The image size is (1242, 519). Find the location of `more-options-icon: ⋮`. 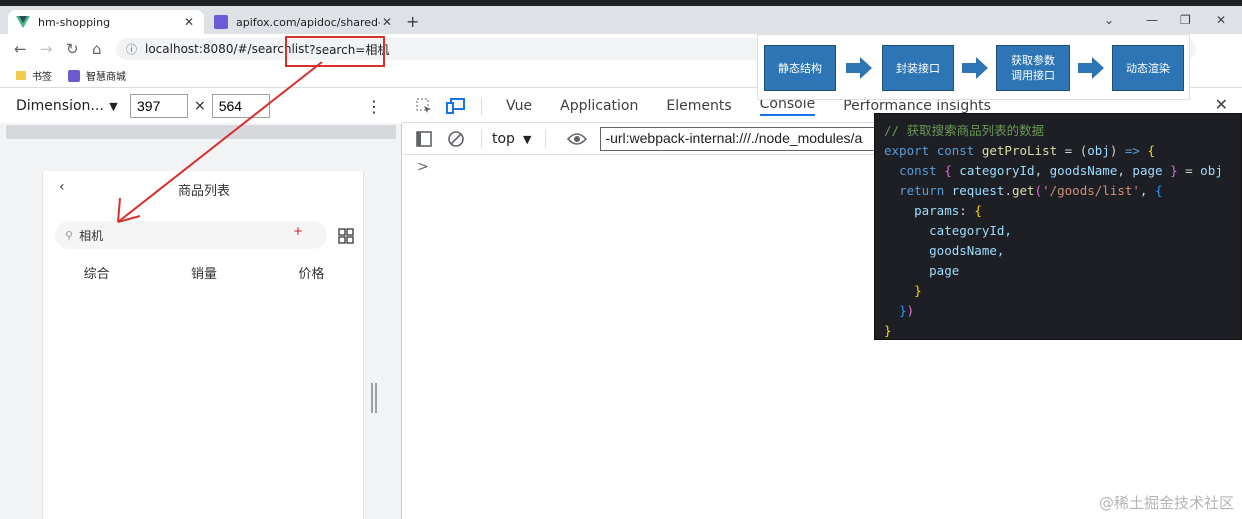

more-options-icon: ⋮ is located at coordinates (374, 106).